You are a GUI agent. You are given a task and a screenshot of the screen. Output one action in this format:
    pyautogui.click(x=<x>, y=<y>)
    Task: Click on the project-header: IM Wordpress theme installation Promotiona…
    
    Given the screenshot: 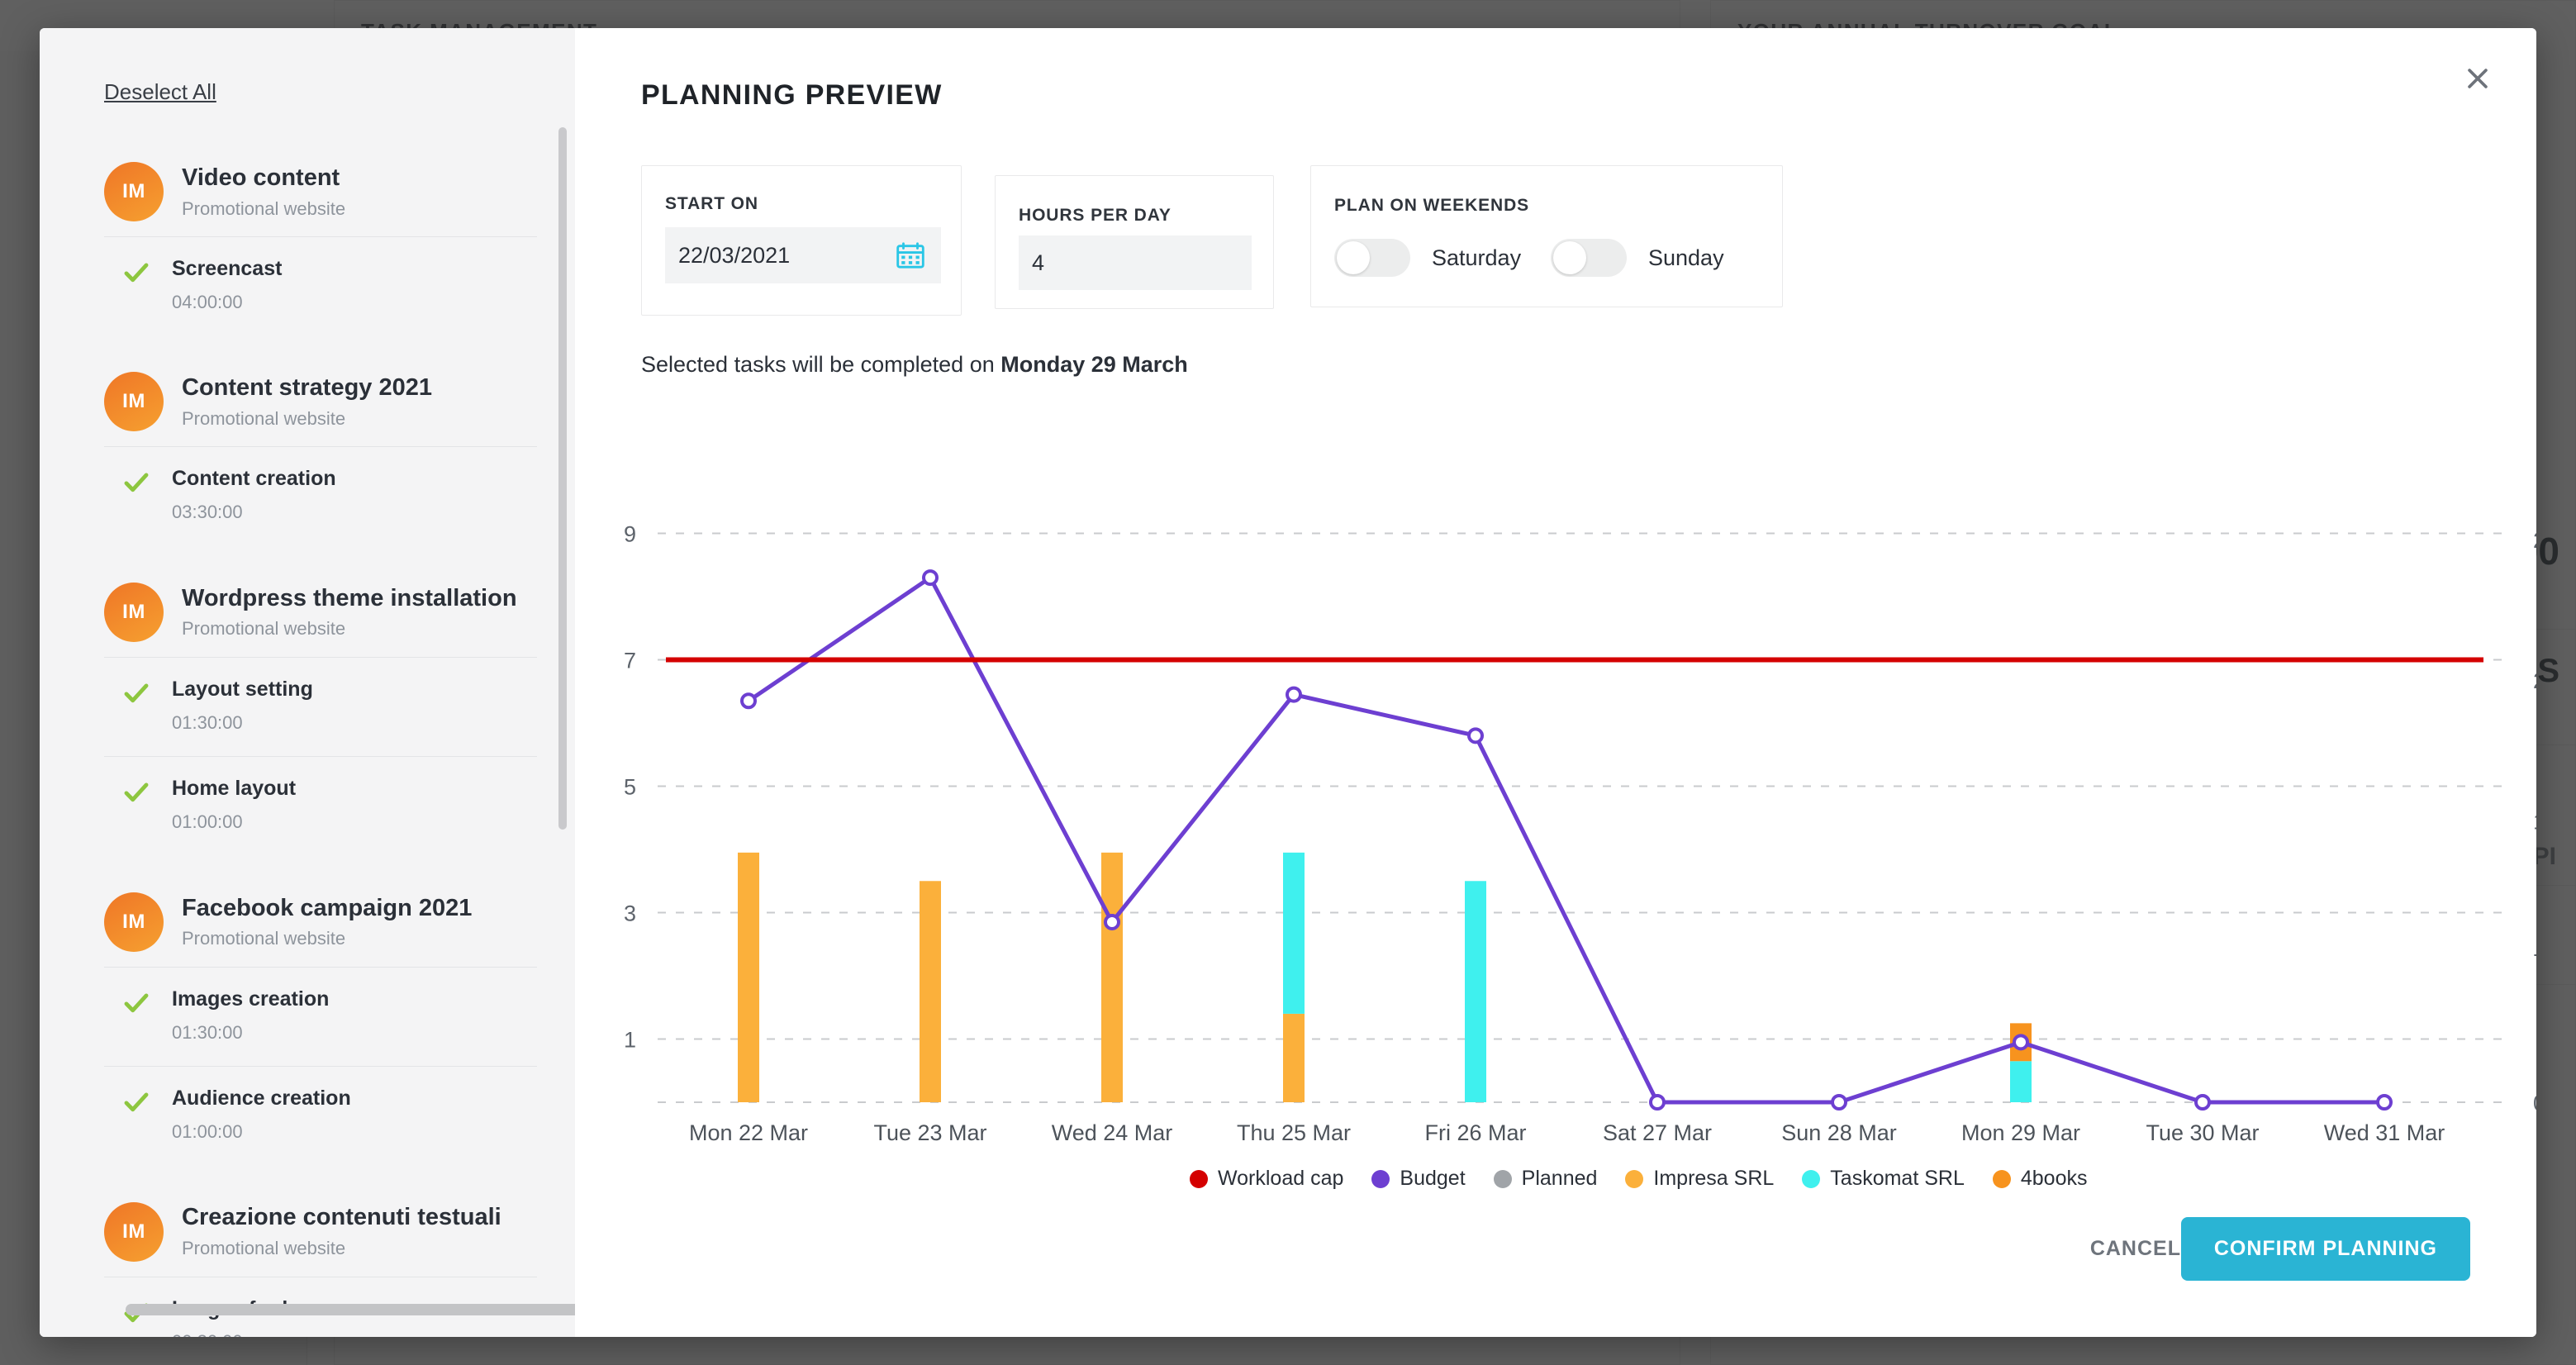 What is the action you would take?
    pyautogui.click(x=320, y=616)
    